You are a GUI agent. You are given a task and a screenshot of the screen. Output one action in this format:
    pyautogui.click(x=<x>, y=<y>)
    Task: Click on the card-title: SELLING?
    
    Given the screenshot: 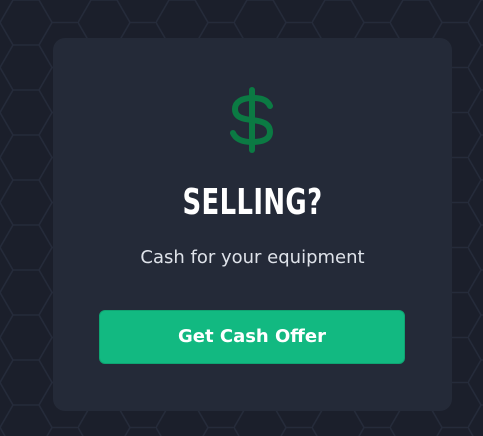 What is the action you would take?
    pyautogui.click(x=252, y=202)
    